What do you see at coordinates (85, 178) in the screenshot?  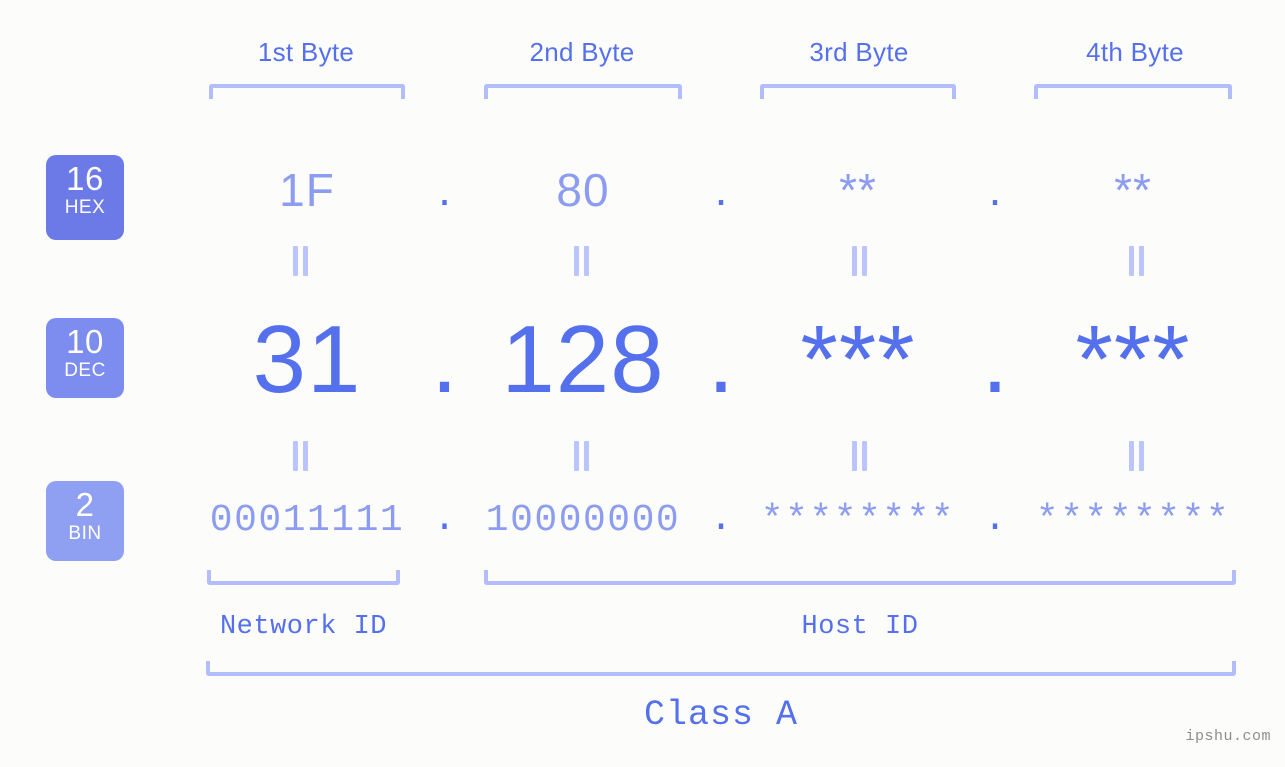 I see `base-badge-hex-number: 16` at bounding box center [85, 178].